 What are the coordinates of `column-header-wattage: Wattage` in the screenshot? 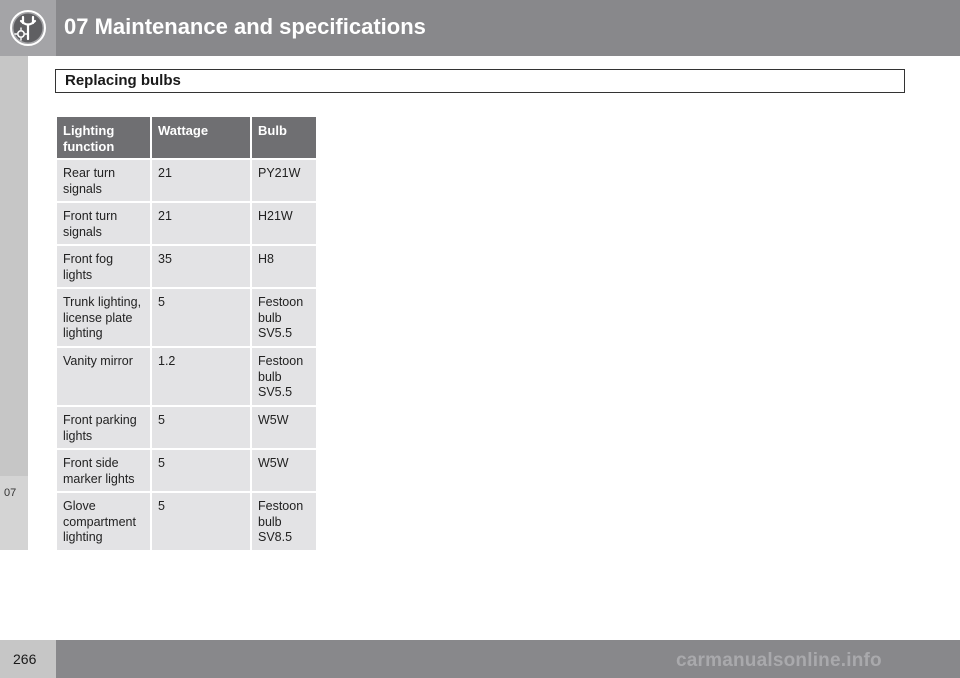 It's located at (201, 137).